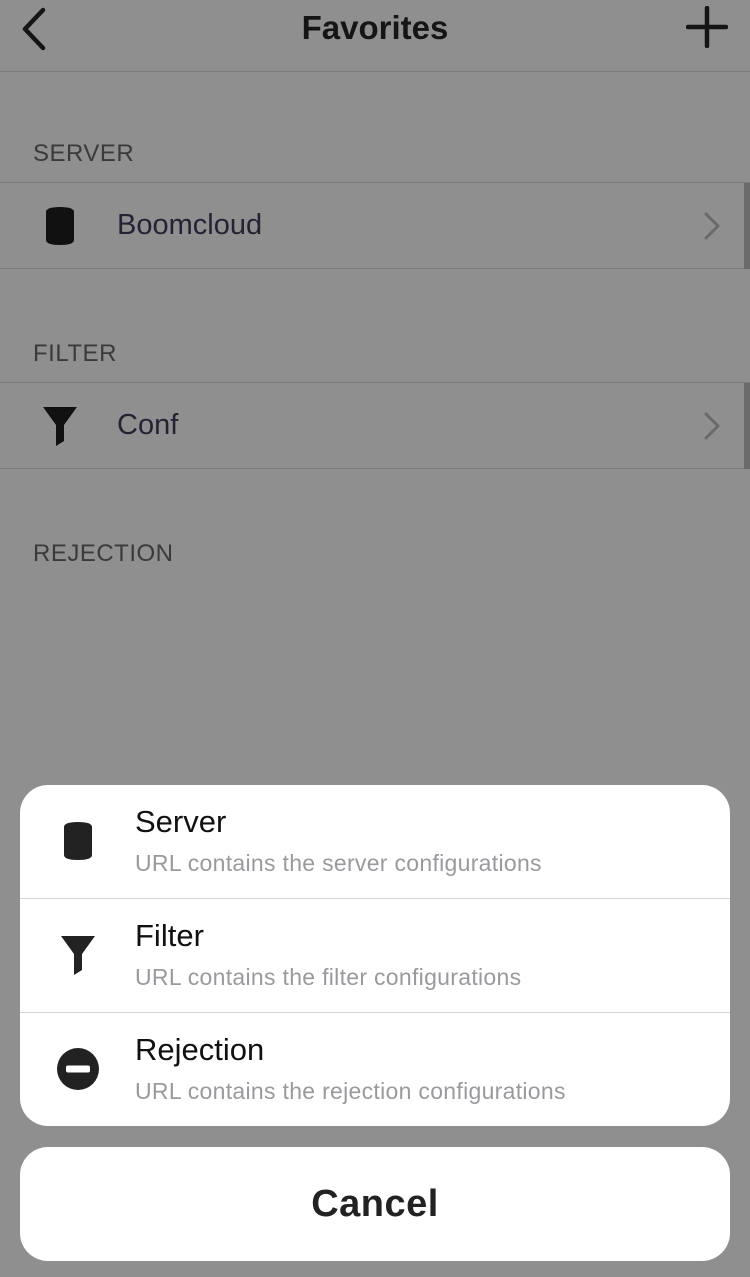 The image size is (750, 1277). Describe the element at coordinates (338, 863) in the screenshot. I see `option-subtitle: URL contains the server configurations` at that location.